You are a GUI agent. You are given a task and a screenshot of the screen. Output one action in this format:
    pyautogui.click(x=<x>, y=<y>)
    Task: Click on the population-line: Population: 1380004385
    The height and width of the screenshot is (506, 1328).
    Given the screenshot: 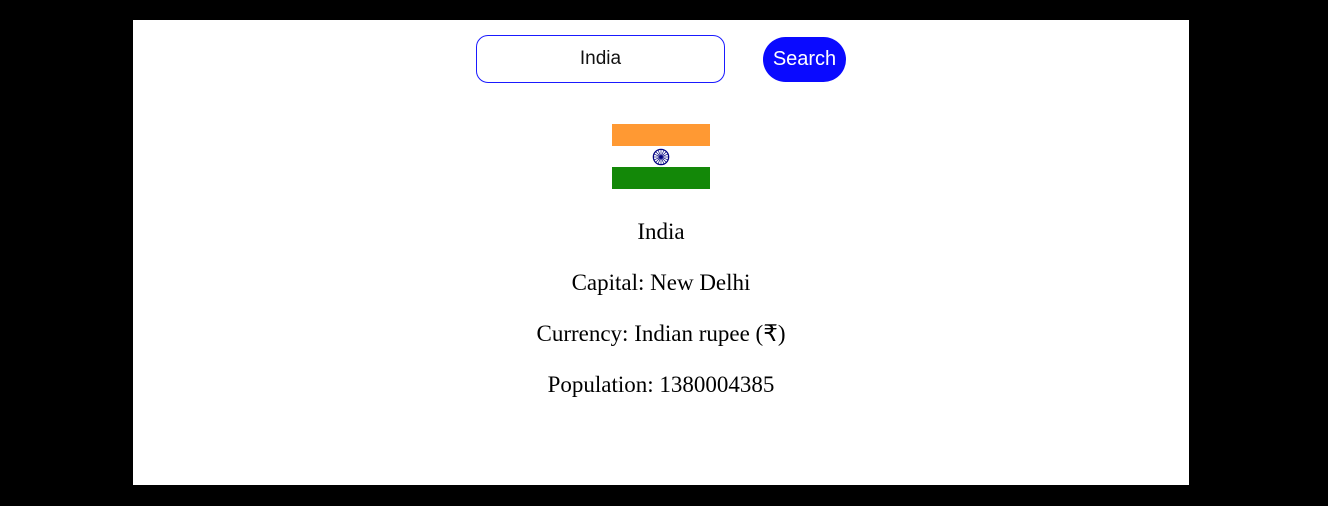 What is the action you would take?
    pyautogui.click(x=661, y=385)
    